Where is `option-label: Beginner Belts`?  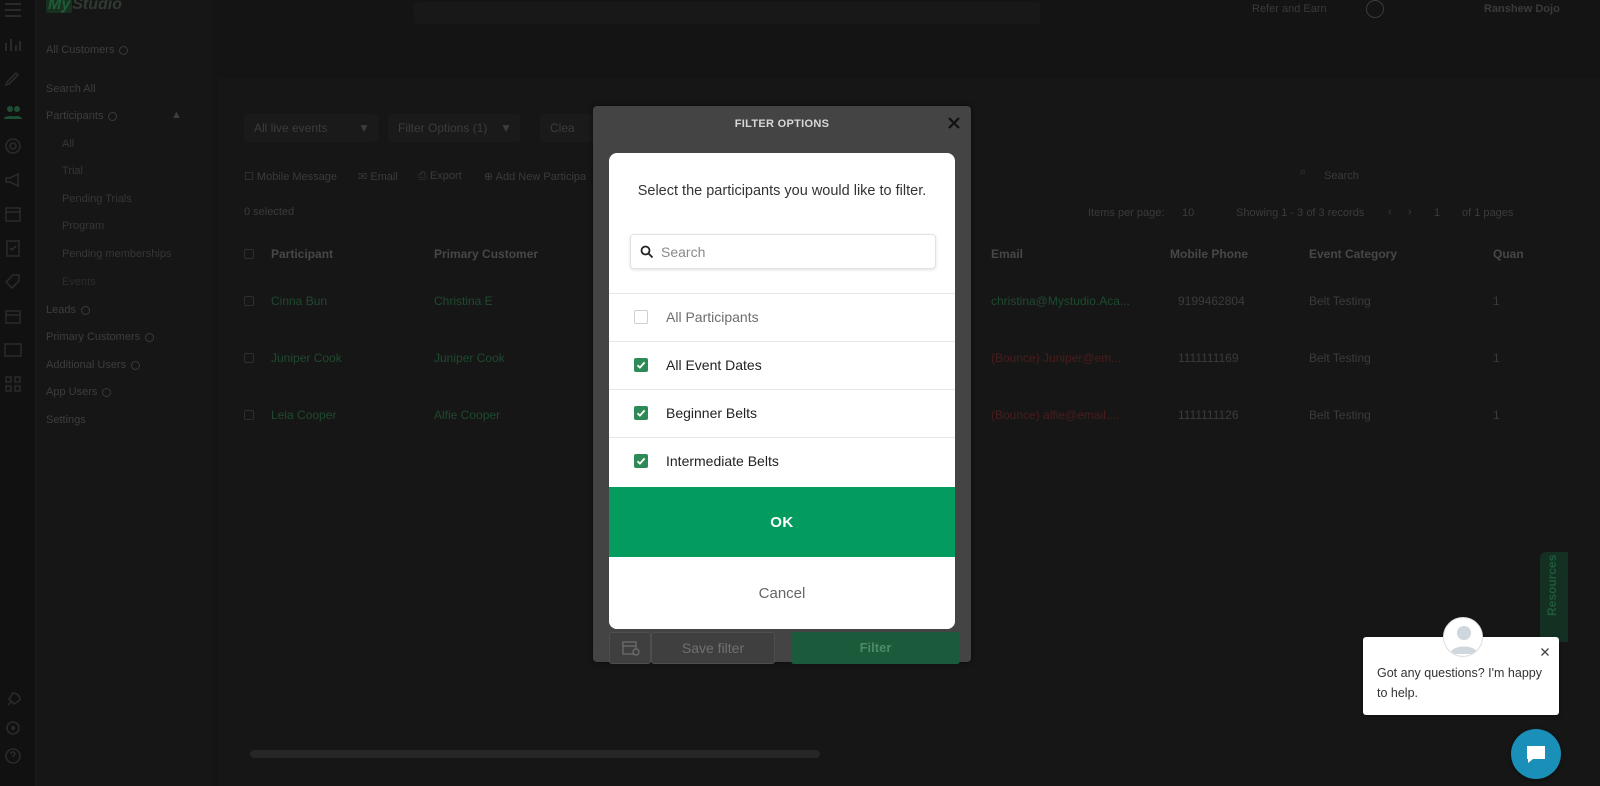
option-label: Beginner Belts is located at coordinates (712, 413).